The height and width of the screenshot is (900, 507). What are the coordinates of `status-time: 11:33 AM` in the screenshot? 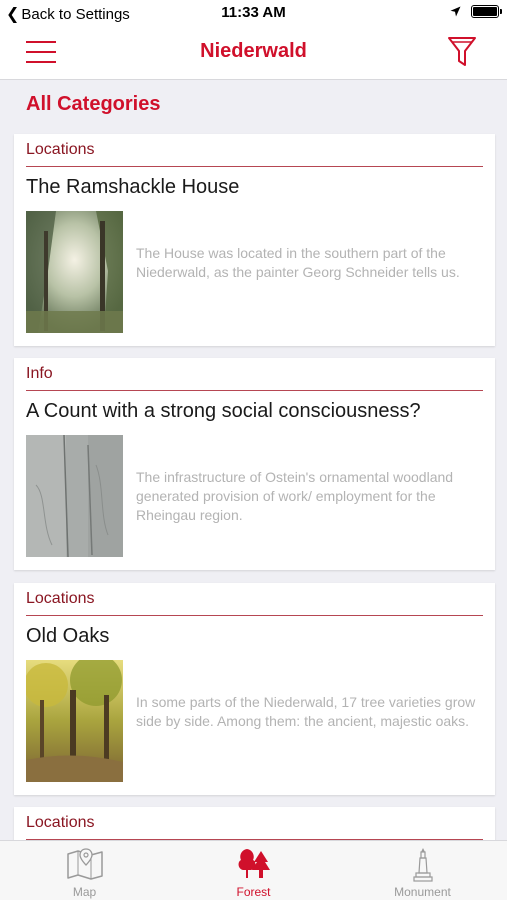 It's located at (253, 12).